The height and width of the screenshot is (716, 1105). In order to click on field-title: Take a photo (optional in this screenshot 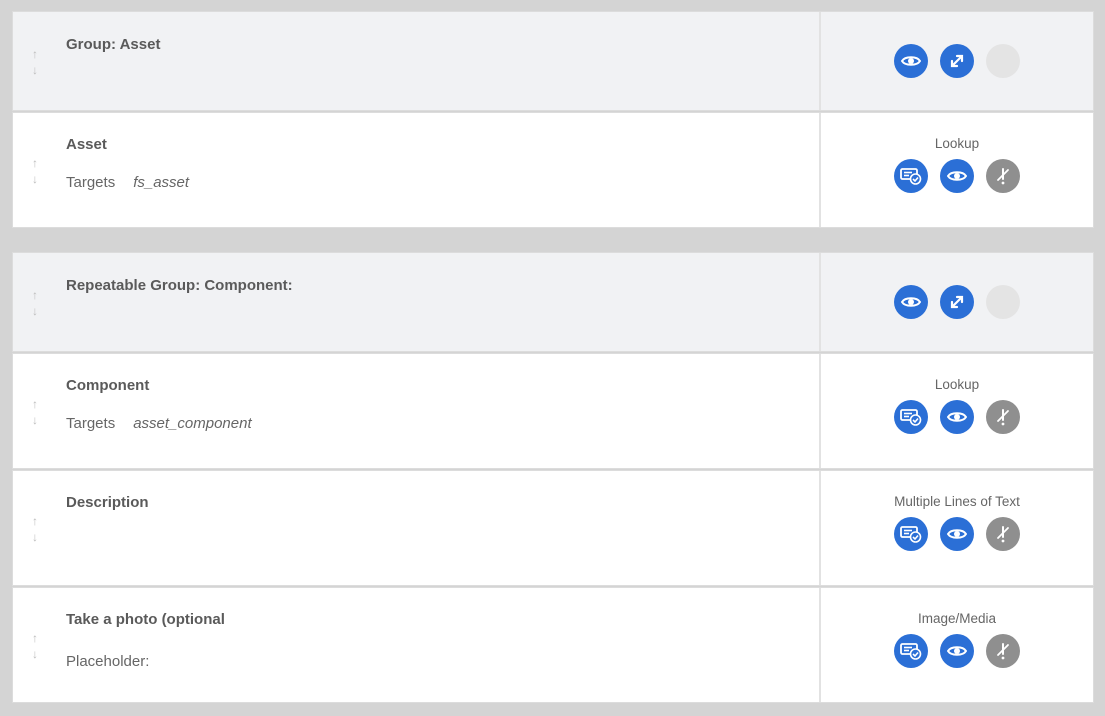, I will do `click(145, 619)`.